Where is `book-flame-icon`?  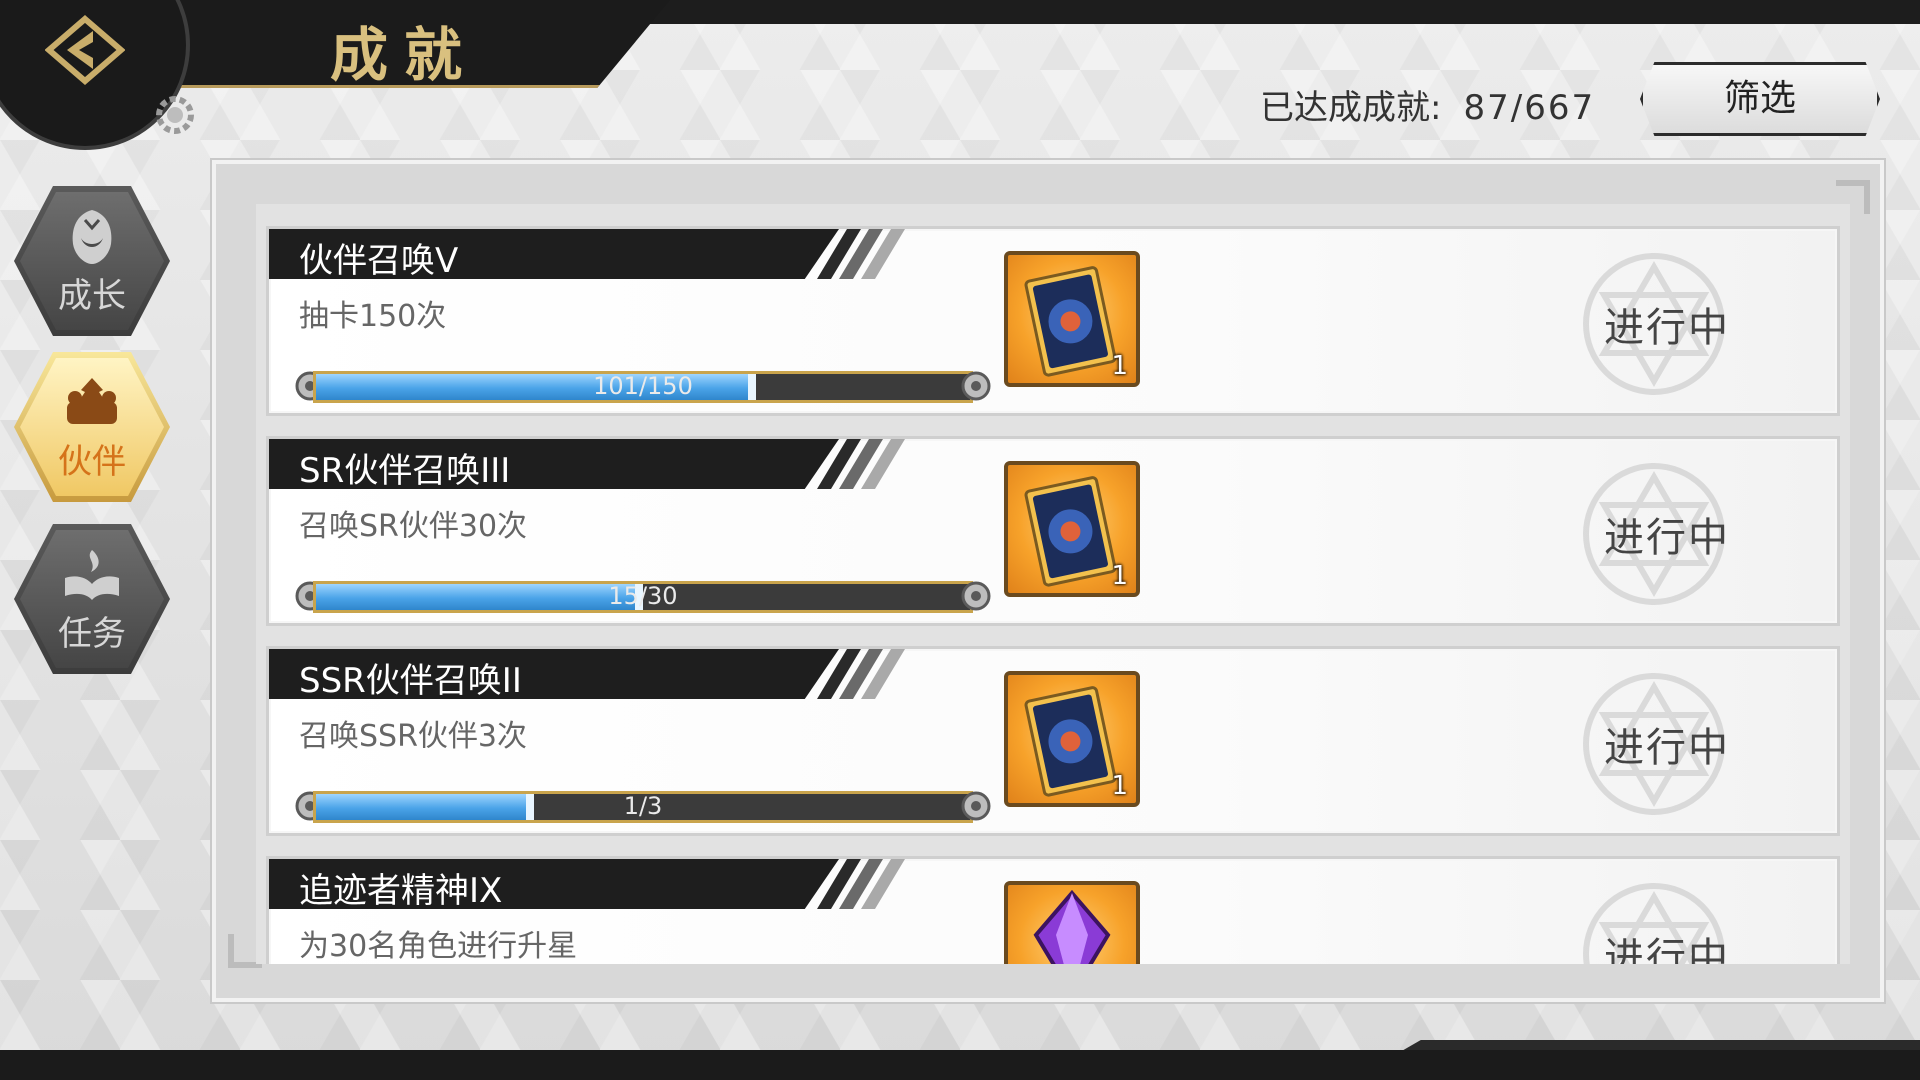 book-flame-icon is located at coordinates (92, 574).